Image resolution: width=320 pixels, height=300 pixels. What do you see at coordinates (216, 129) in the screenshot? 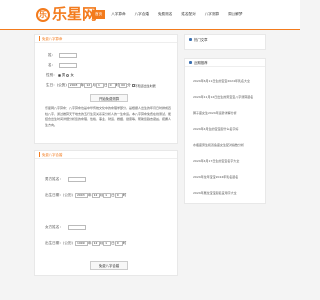
I see `sidebar-link: 2024年4月生的宝宝起什么名字好` at bounding box center [216, 129].